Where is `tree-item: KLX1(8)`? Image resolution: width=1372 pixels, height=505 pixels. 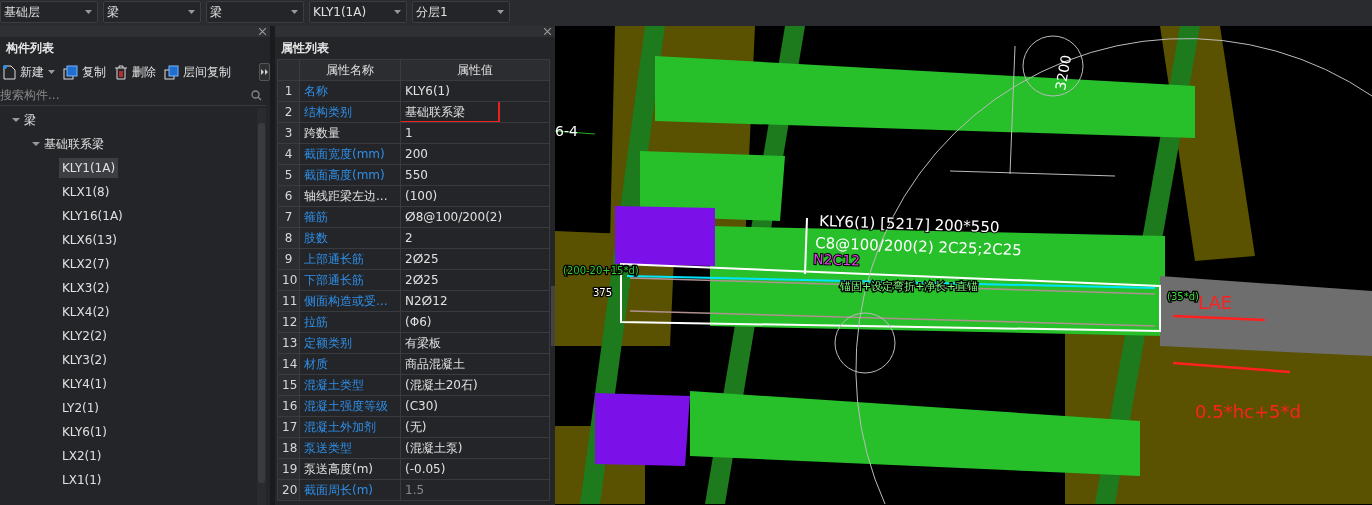 tree-item: KLX1(8) is located at coordinates (86, 192).